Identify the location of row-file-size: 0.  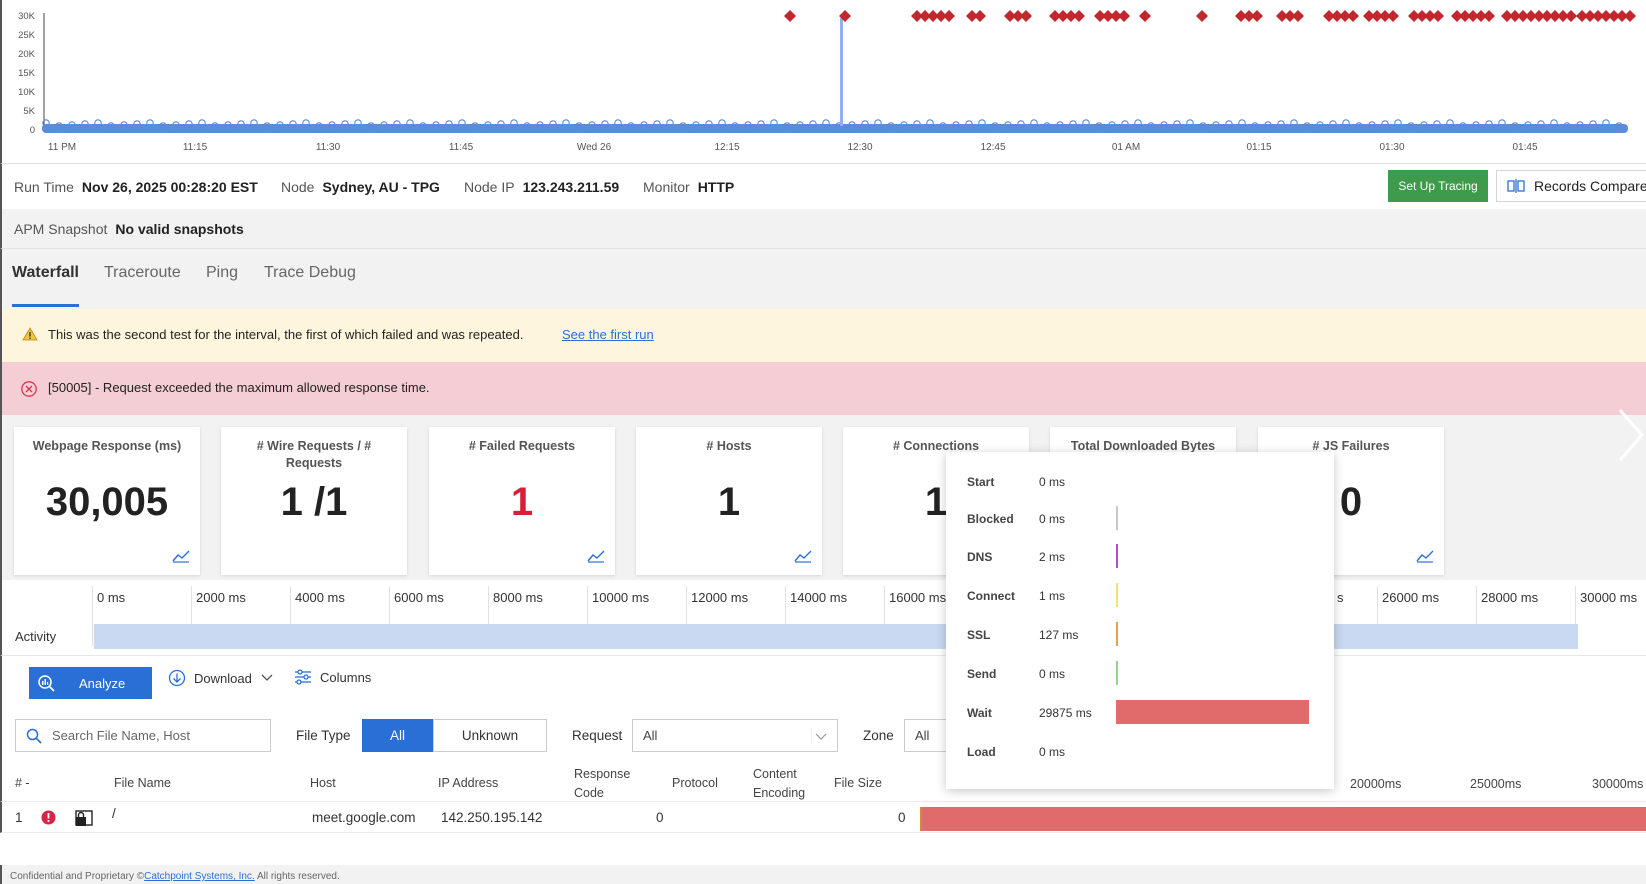
(902, 817).